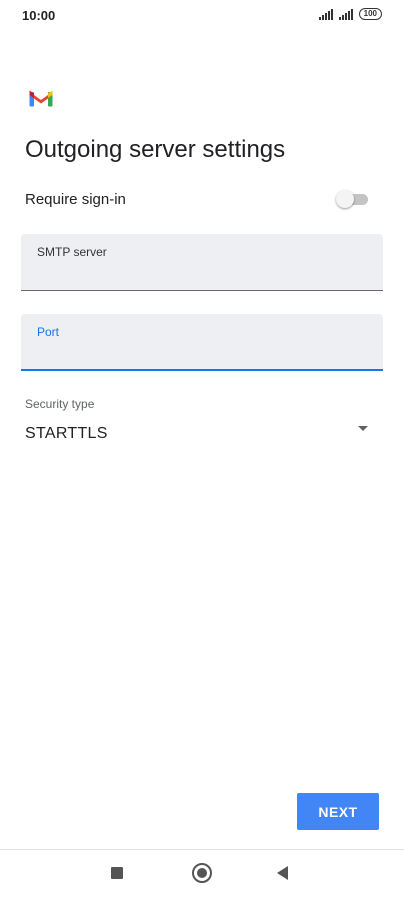 The height and width of the screenshot is (897, 404). I want to click on toggle-thumb, so click(345, 199).